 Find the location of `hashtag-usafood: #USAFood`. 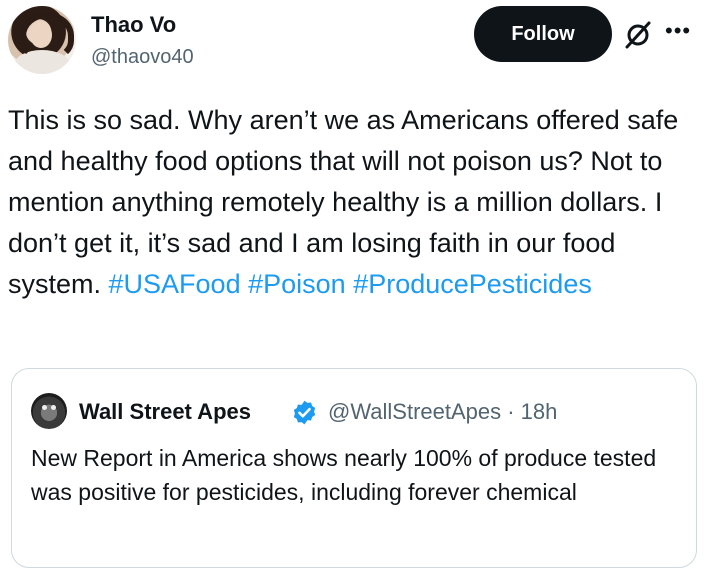

hashtag-usafood: #USAFood is located at coordinates (175, 284).